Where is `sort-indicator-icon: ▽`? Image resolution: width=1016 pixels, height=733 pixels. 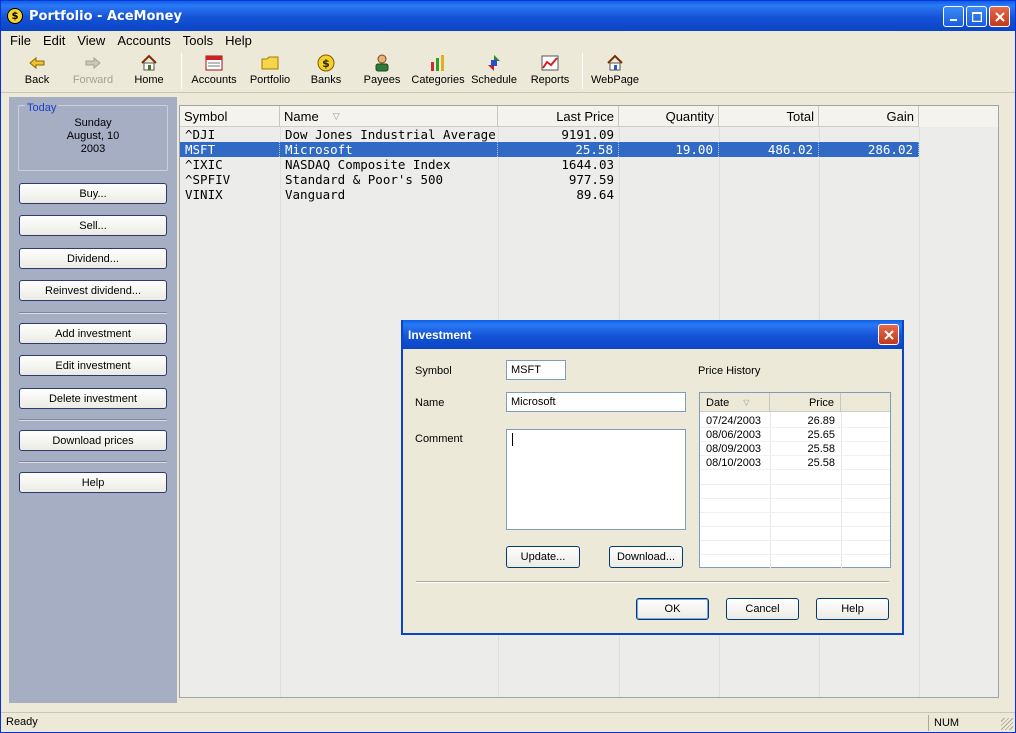 sort-indicator-icon: ▽ is located at coordinates (336, 115).